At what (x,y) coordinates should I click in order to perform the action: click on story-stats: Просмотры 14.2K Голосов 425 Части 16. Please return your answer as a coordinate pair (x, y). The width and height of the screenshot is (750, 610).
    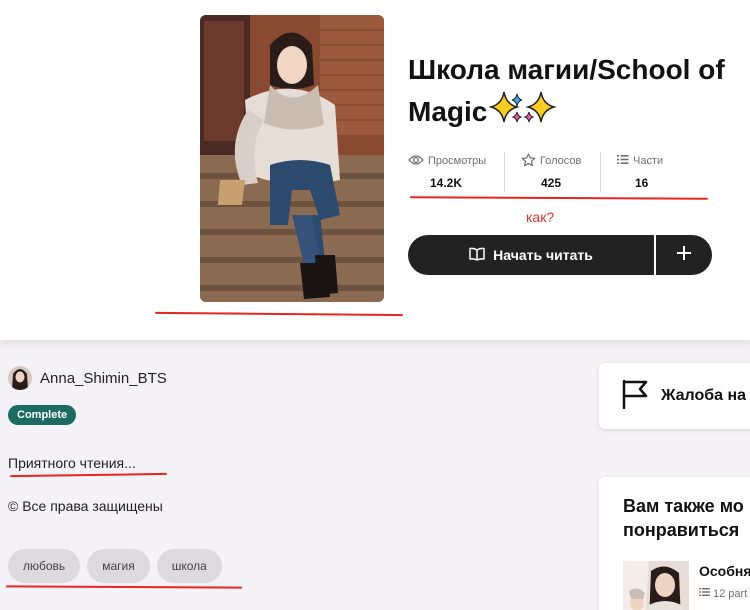
    Looking at the image, I should click on (558, 172).